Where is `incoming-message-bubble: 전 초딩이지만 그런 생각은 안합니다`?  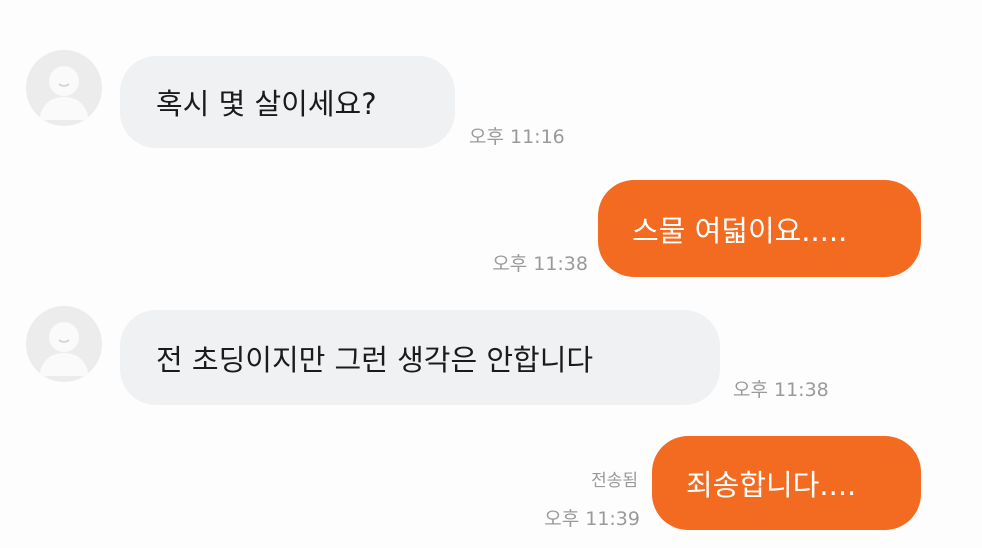
incoming-message-bubble: 전 초딩이지만 그런 생각은 안합니다 is located at coordinates (420, 357).